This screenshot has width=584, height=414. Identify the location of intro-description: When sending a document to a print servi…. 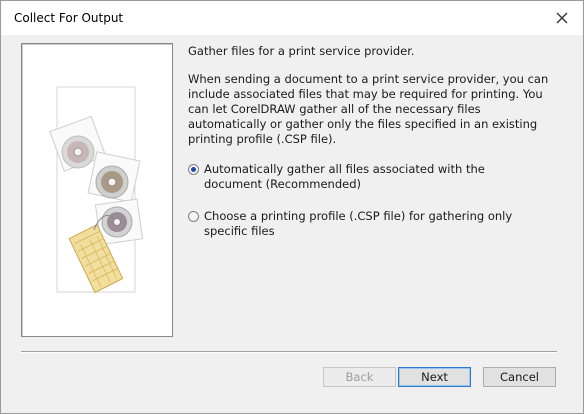
(368, 109).